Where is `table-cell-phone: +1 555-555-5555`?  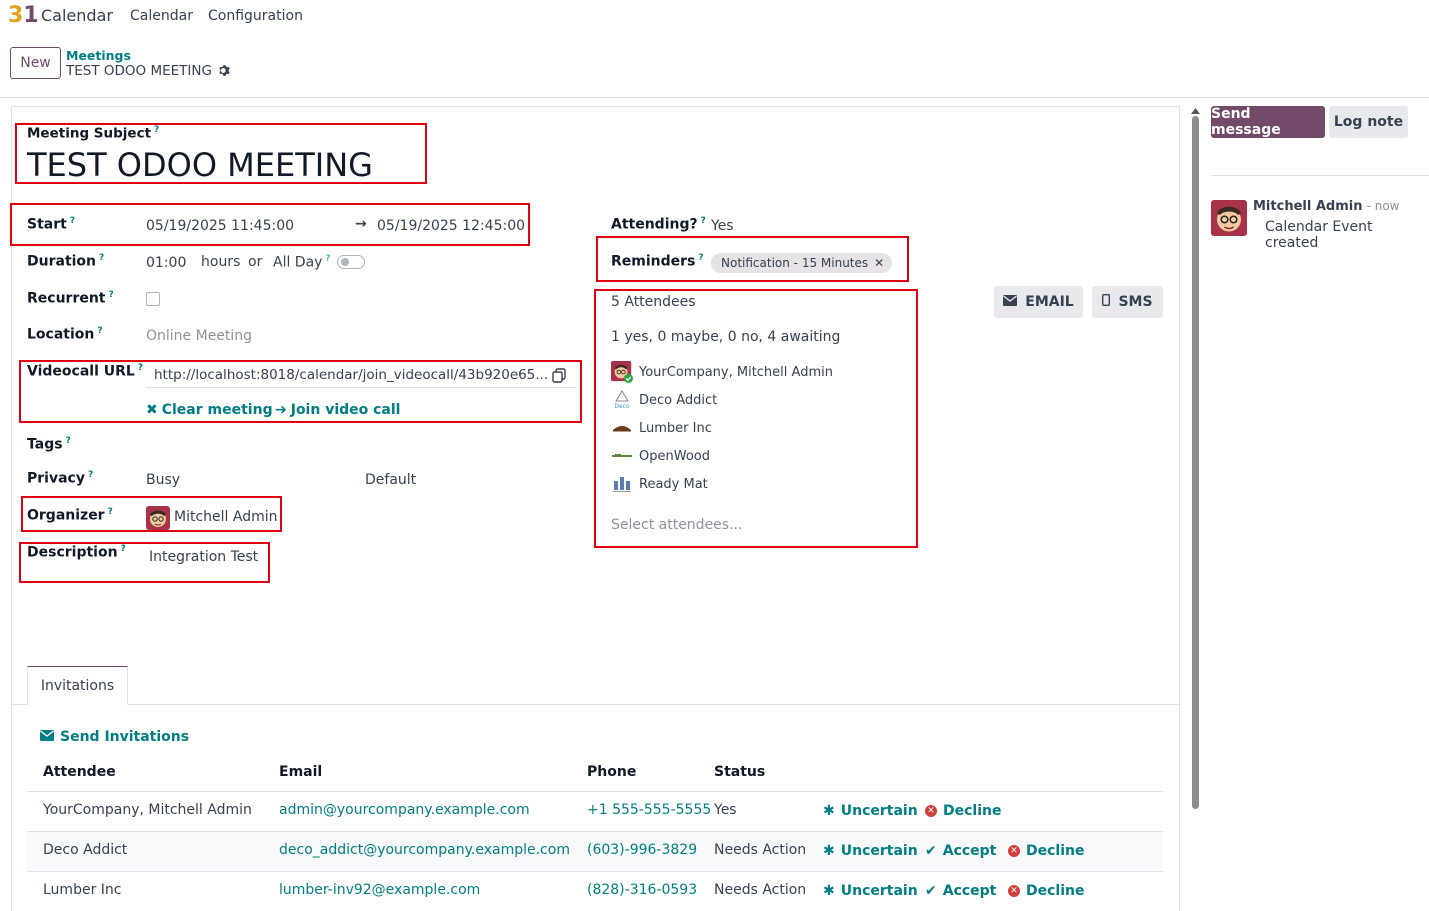 table-cell-phone: +1 555-555-5555 is located at coordinates (649, 810).